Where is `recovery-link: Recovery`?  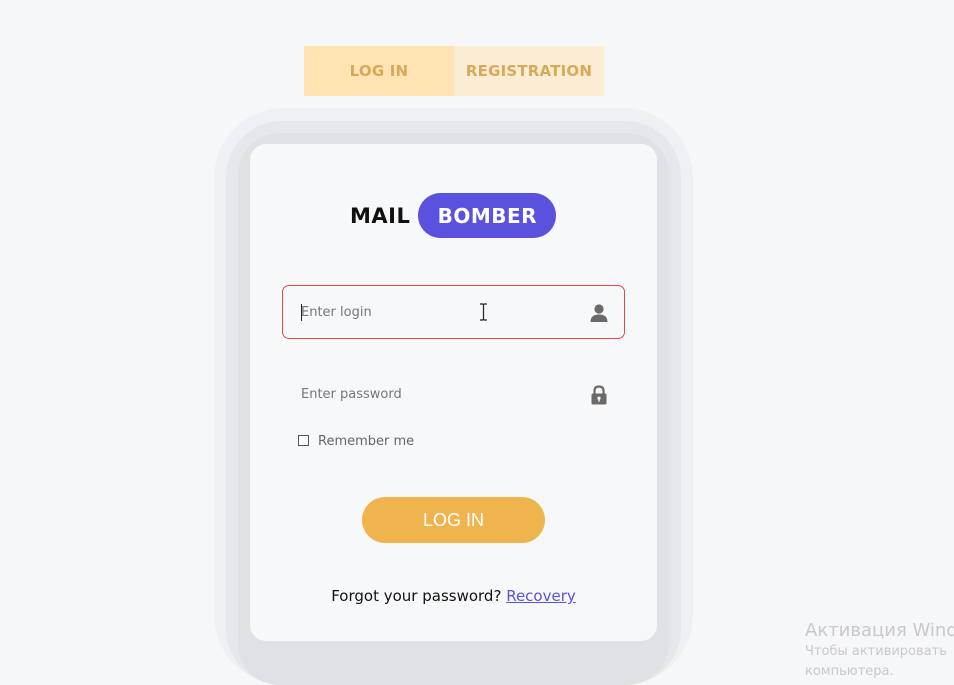 recovery-link: Recovery is located at coordinates (541, 596).